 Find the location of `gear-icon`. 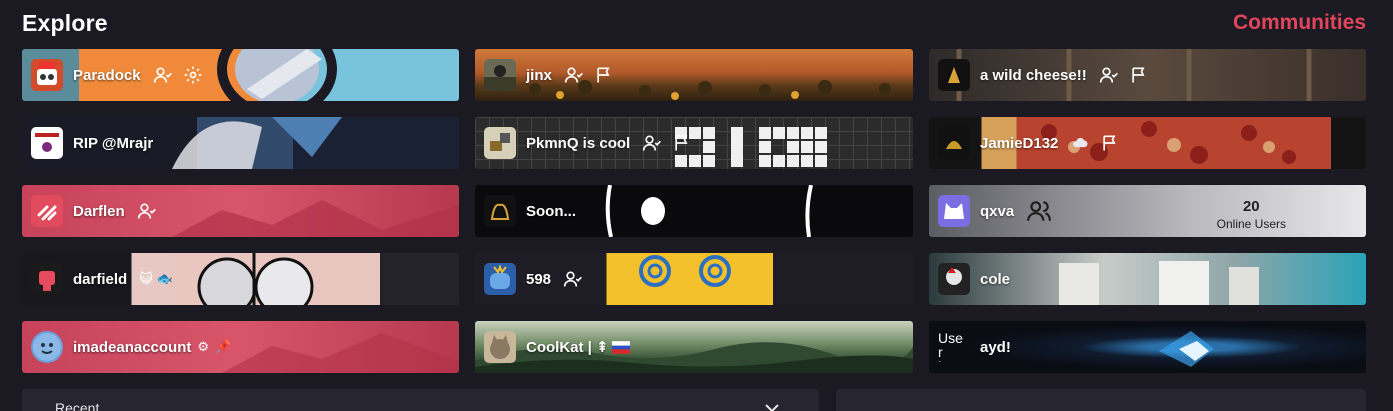

gear-icon is located at coordinates (193, 75).